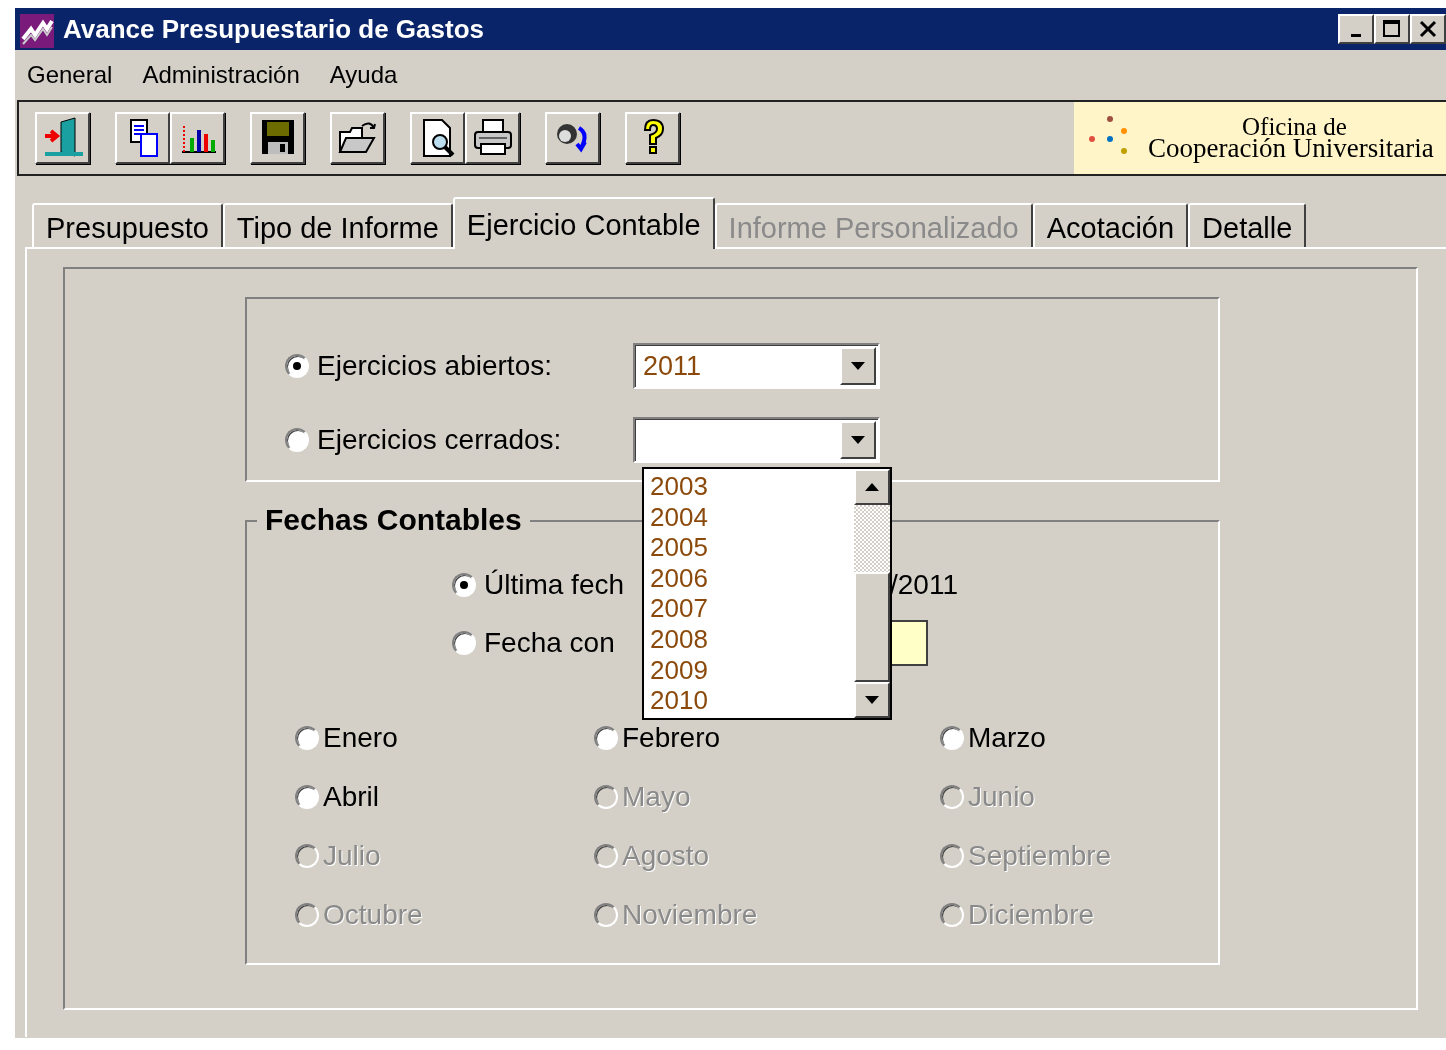 This screenshot has height=1050, width=1446. I want to click on caret-up-icon, so click(872, 487).